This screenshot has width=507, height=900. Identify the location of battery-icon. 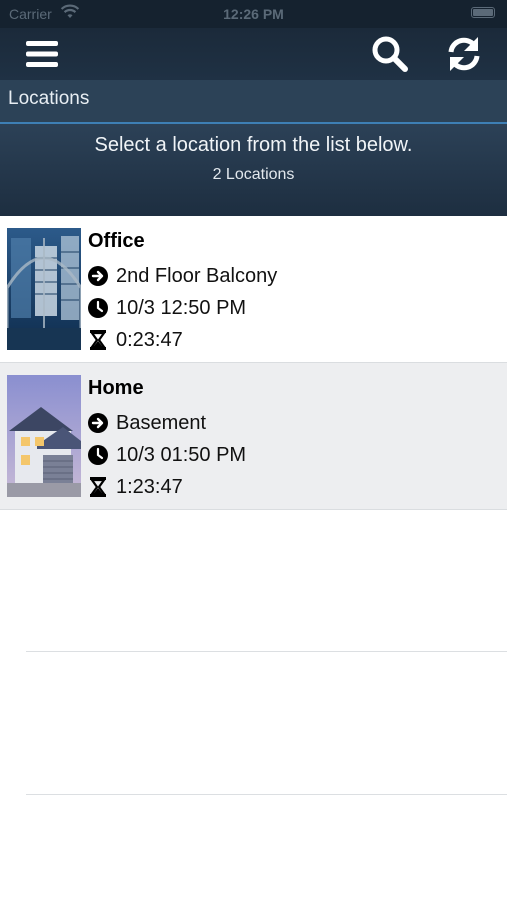
(483, 12).